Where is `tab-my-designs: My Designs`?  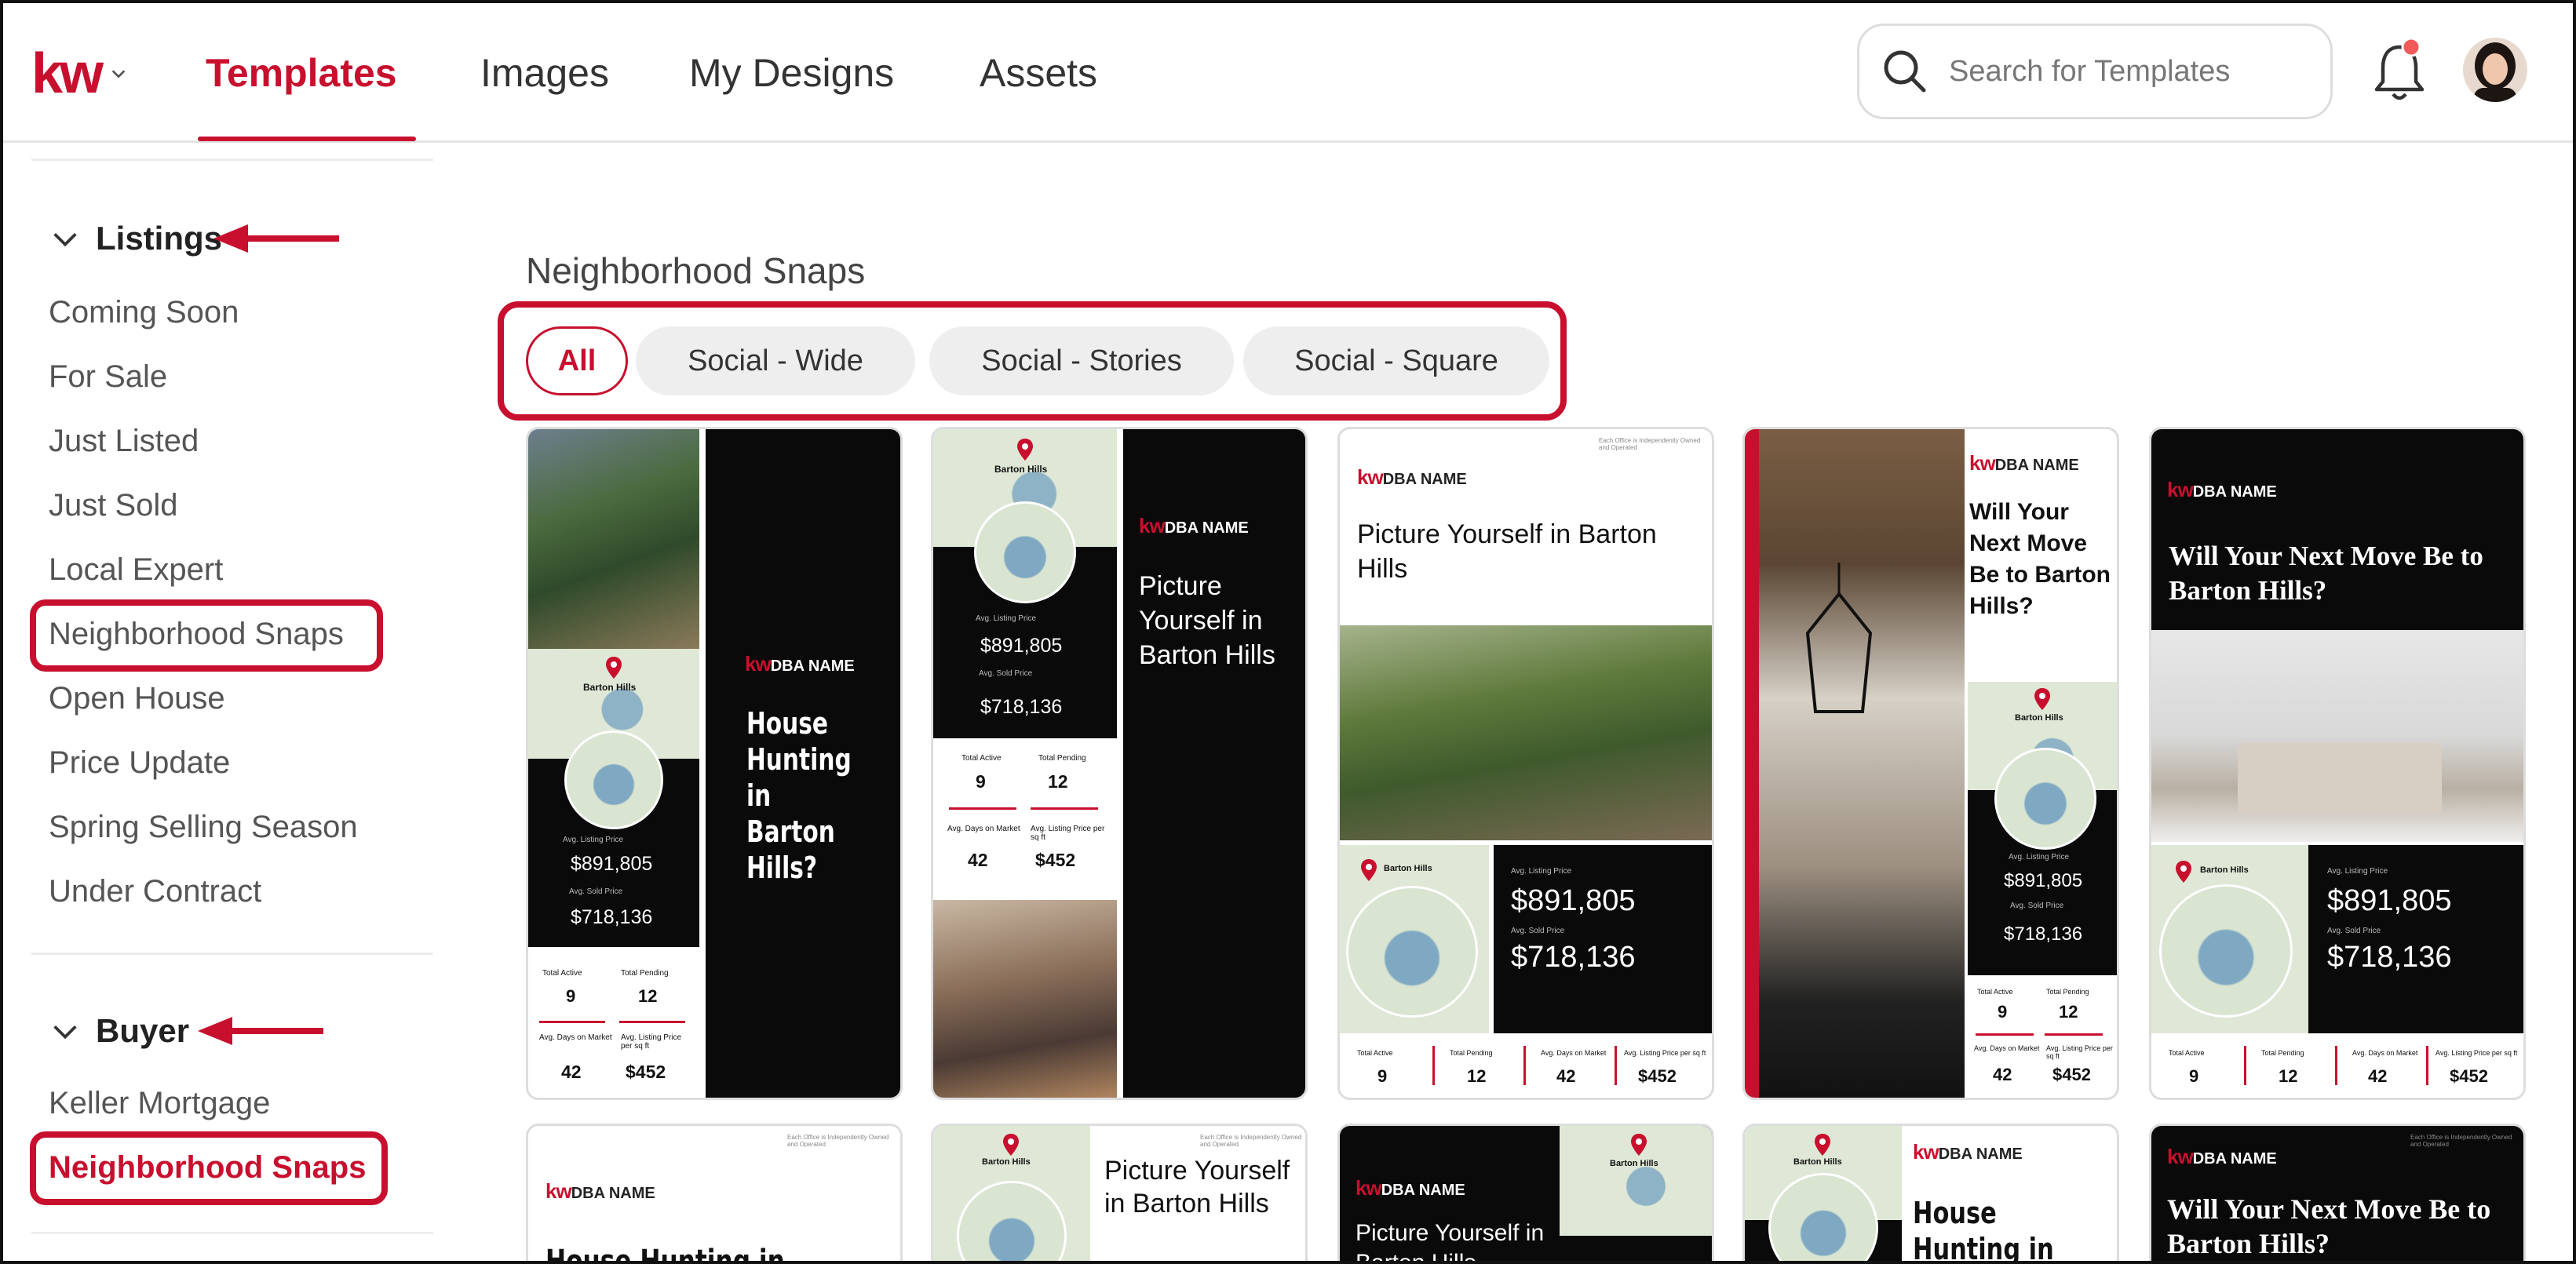
tab-my-designs: My Designs is located at coordinates (791, 73).